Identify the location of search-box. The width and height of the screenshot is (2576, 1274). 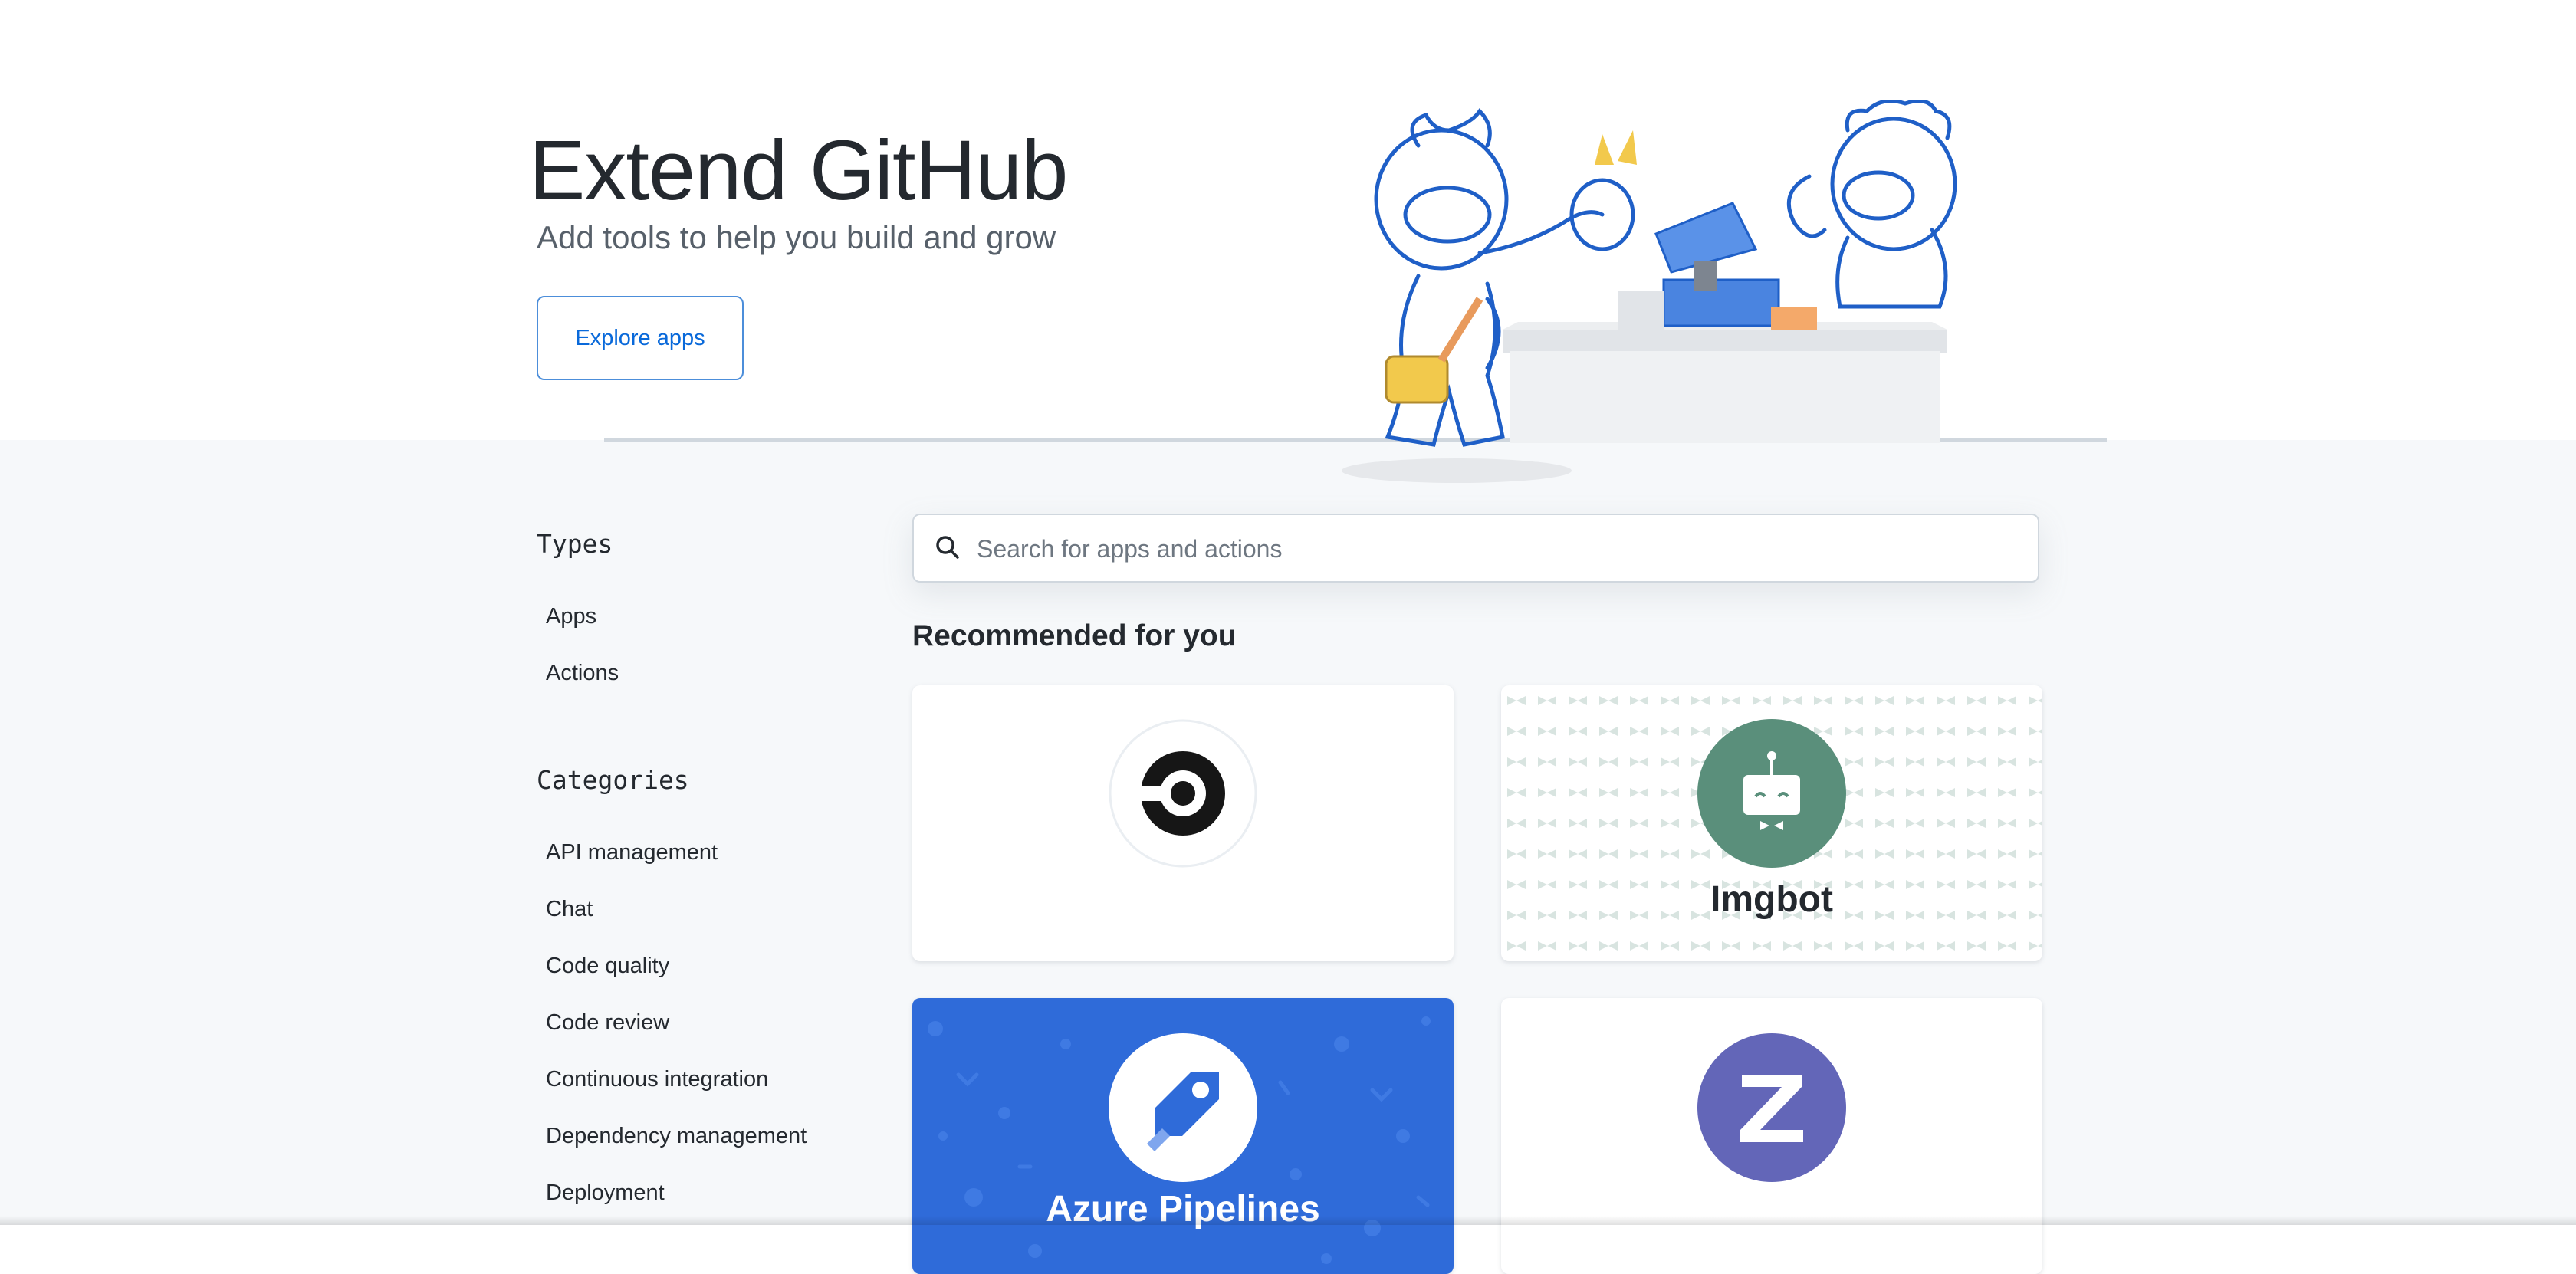
(1476, 548).